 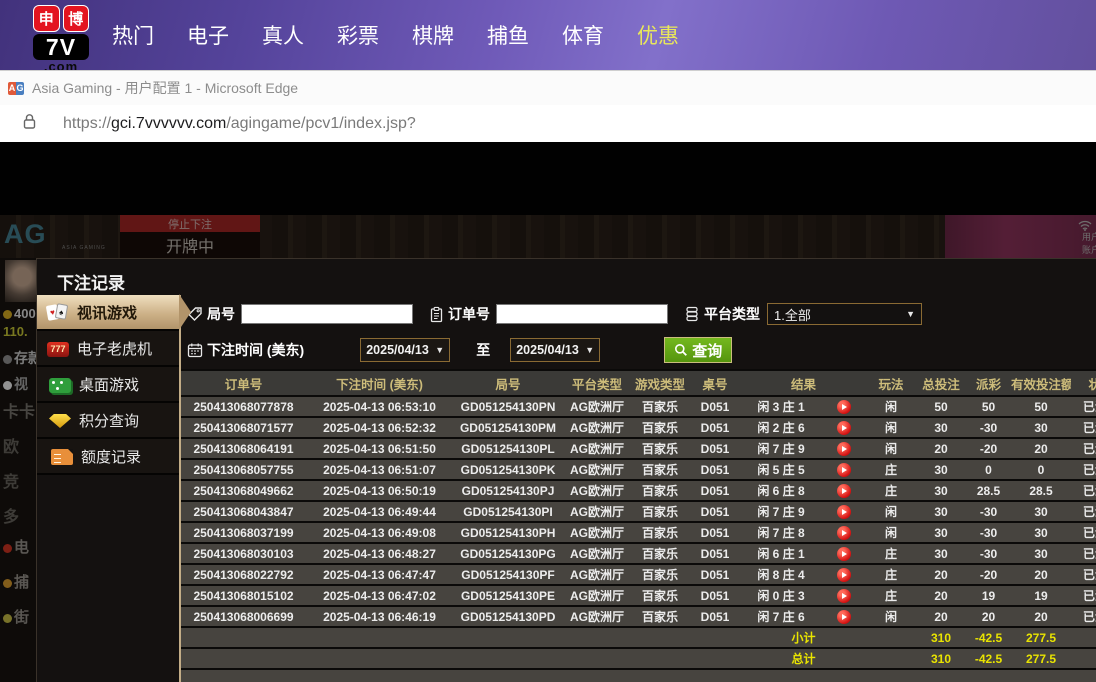 What do you see at coordinates (508, 448) in the screenshot?
I see `cell: GD051254130PL` at bounding box center [508, 448].